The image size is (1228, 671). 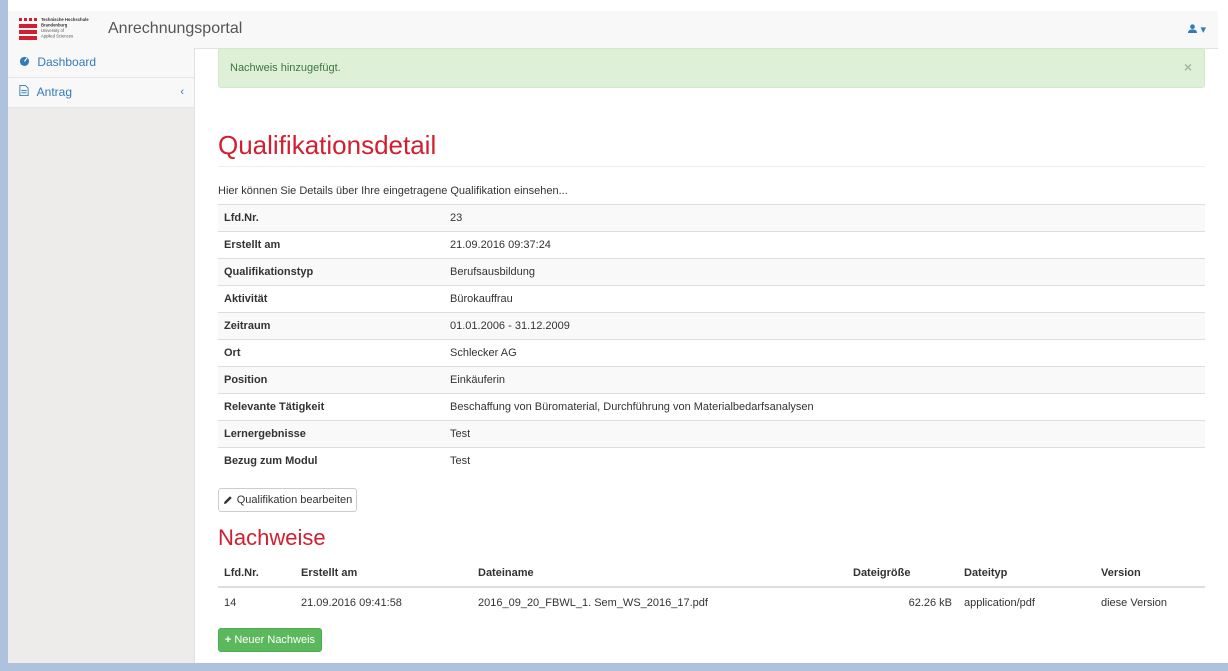 What do you see at coordinates (67, 62) in the screenshot?
I see `sidebar-item-label: Dashboard` at bounding box center [67, 62].